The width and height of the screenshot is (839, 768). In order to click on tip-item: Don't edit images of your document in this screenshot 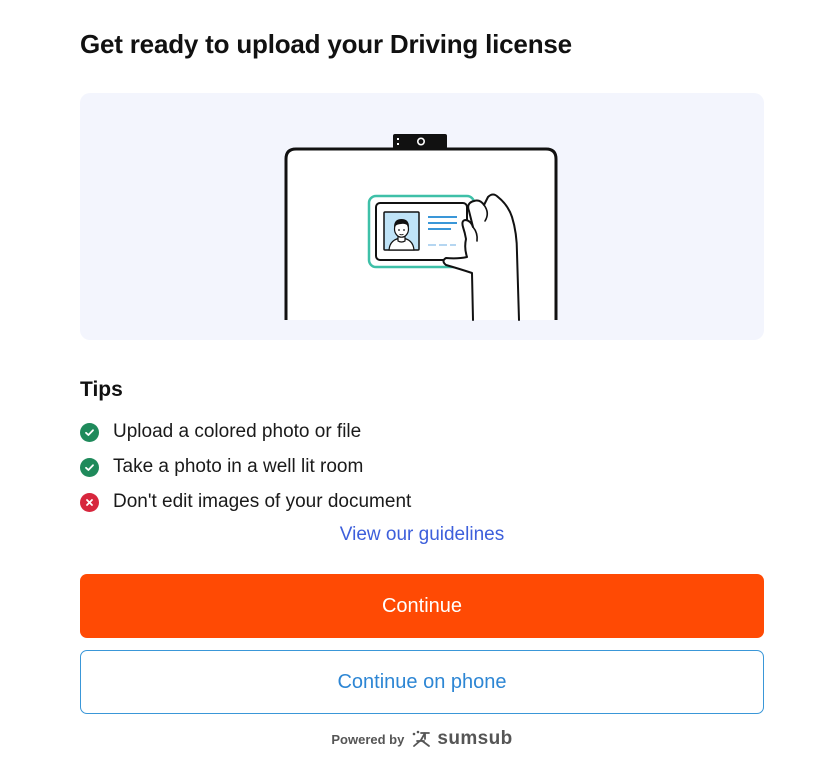, I will do `click(245, 501)`.